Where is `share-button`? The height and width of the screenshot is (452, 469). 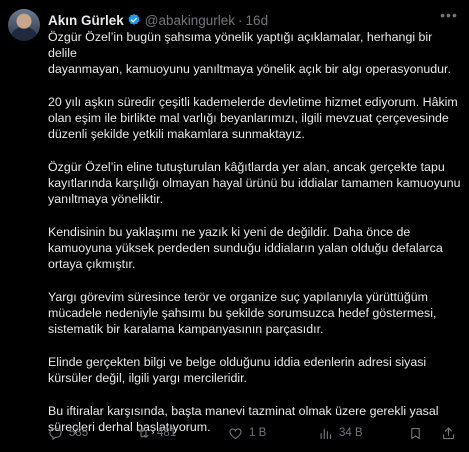 share-button is located at coordinates (451, 433).